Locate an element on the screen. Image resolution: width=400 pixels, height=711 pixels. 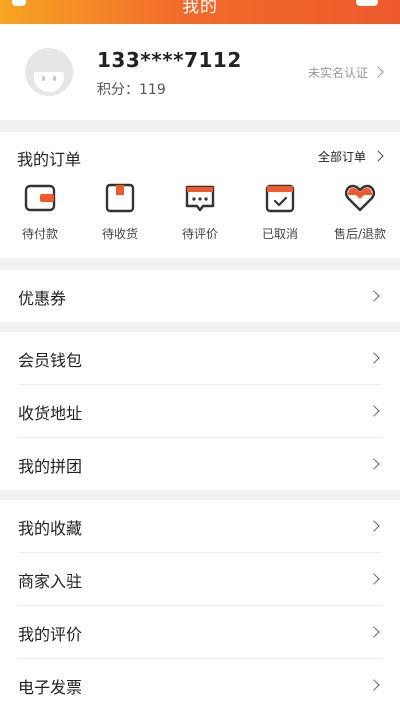
heart-icon is located at coordinates (360, 198).